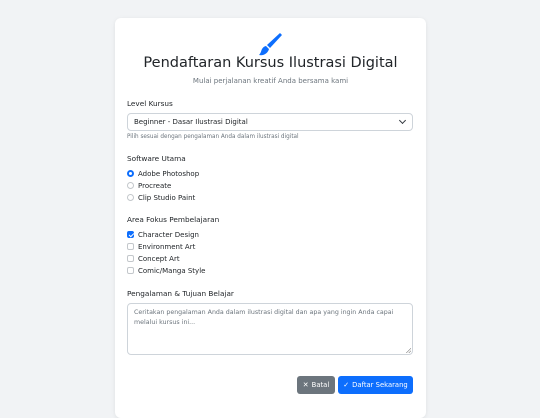 This screenshot has height=418, width=540. What do you see at coordinates (166, 270) in the screenshot?
I see `focus-option-comic-manga: Comic/Manga Style` at bounding box center [166, 270].